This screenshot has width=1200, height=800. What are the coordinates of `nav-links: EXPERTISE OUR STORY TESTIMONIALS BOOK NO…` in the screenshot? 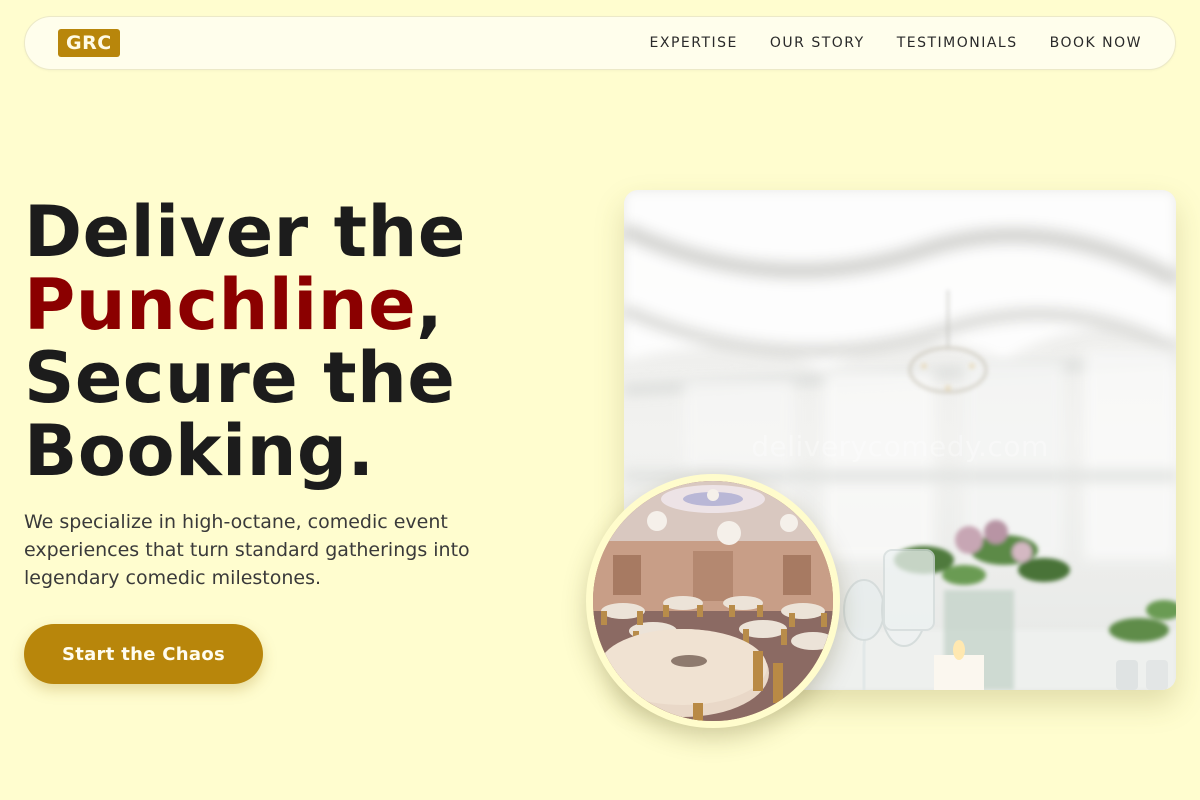 It's located at (896, 43).